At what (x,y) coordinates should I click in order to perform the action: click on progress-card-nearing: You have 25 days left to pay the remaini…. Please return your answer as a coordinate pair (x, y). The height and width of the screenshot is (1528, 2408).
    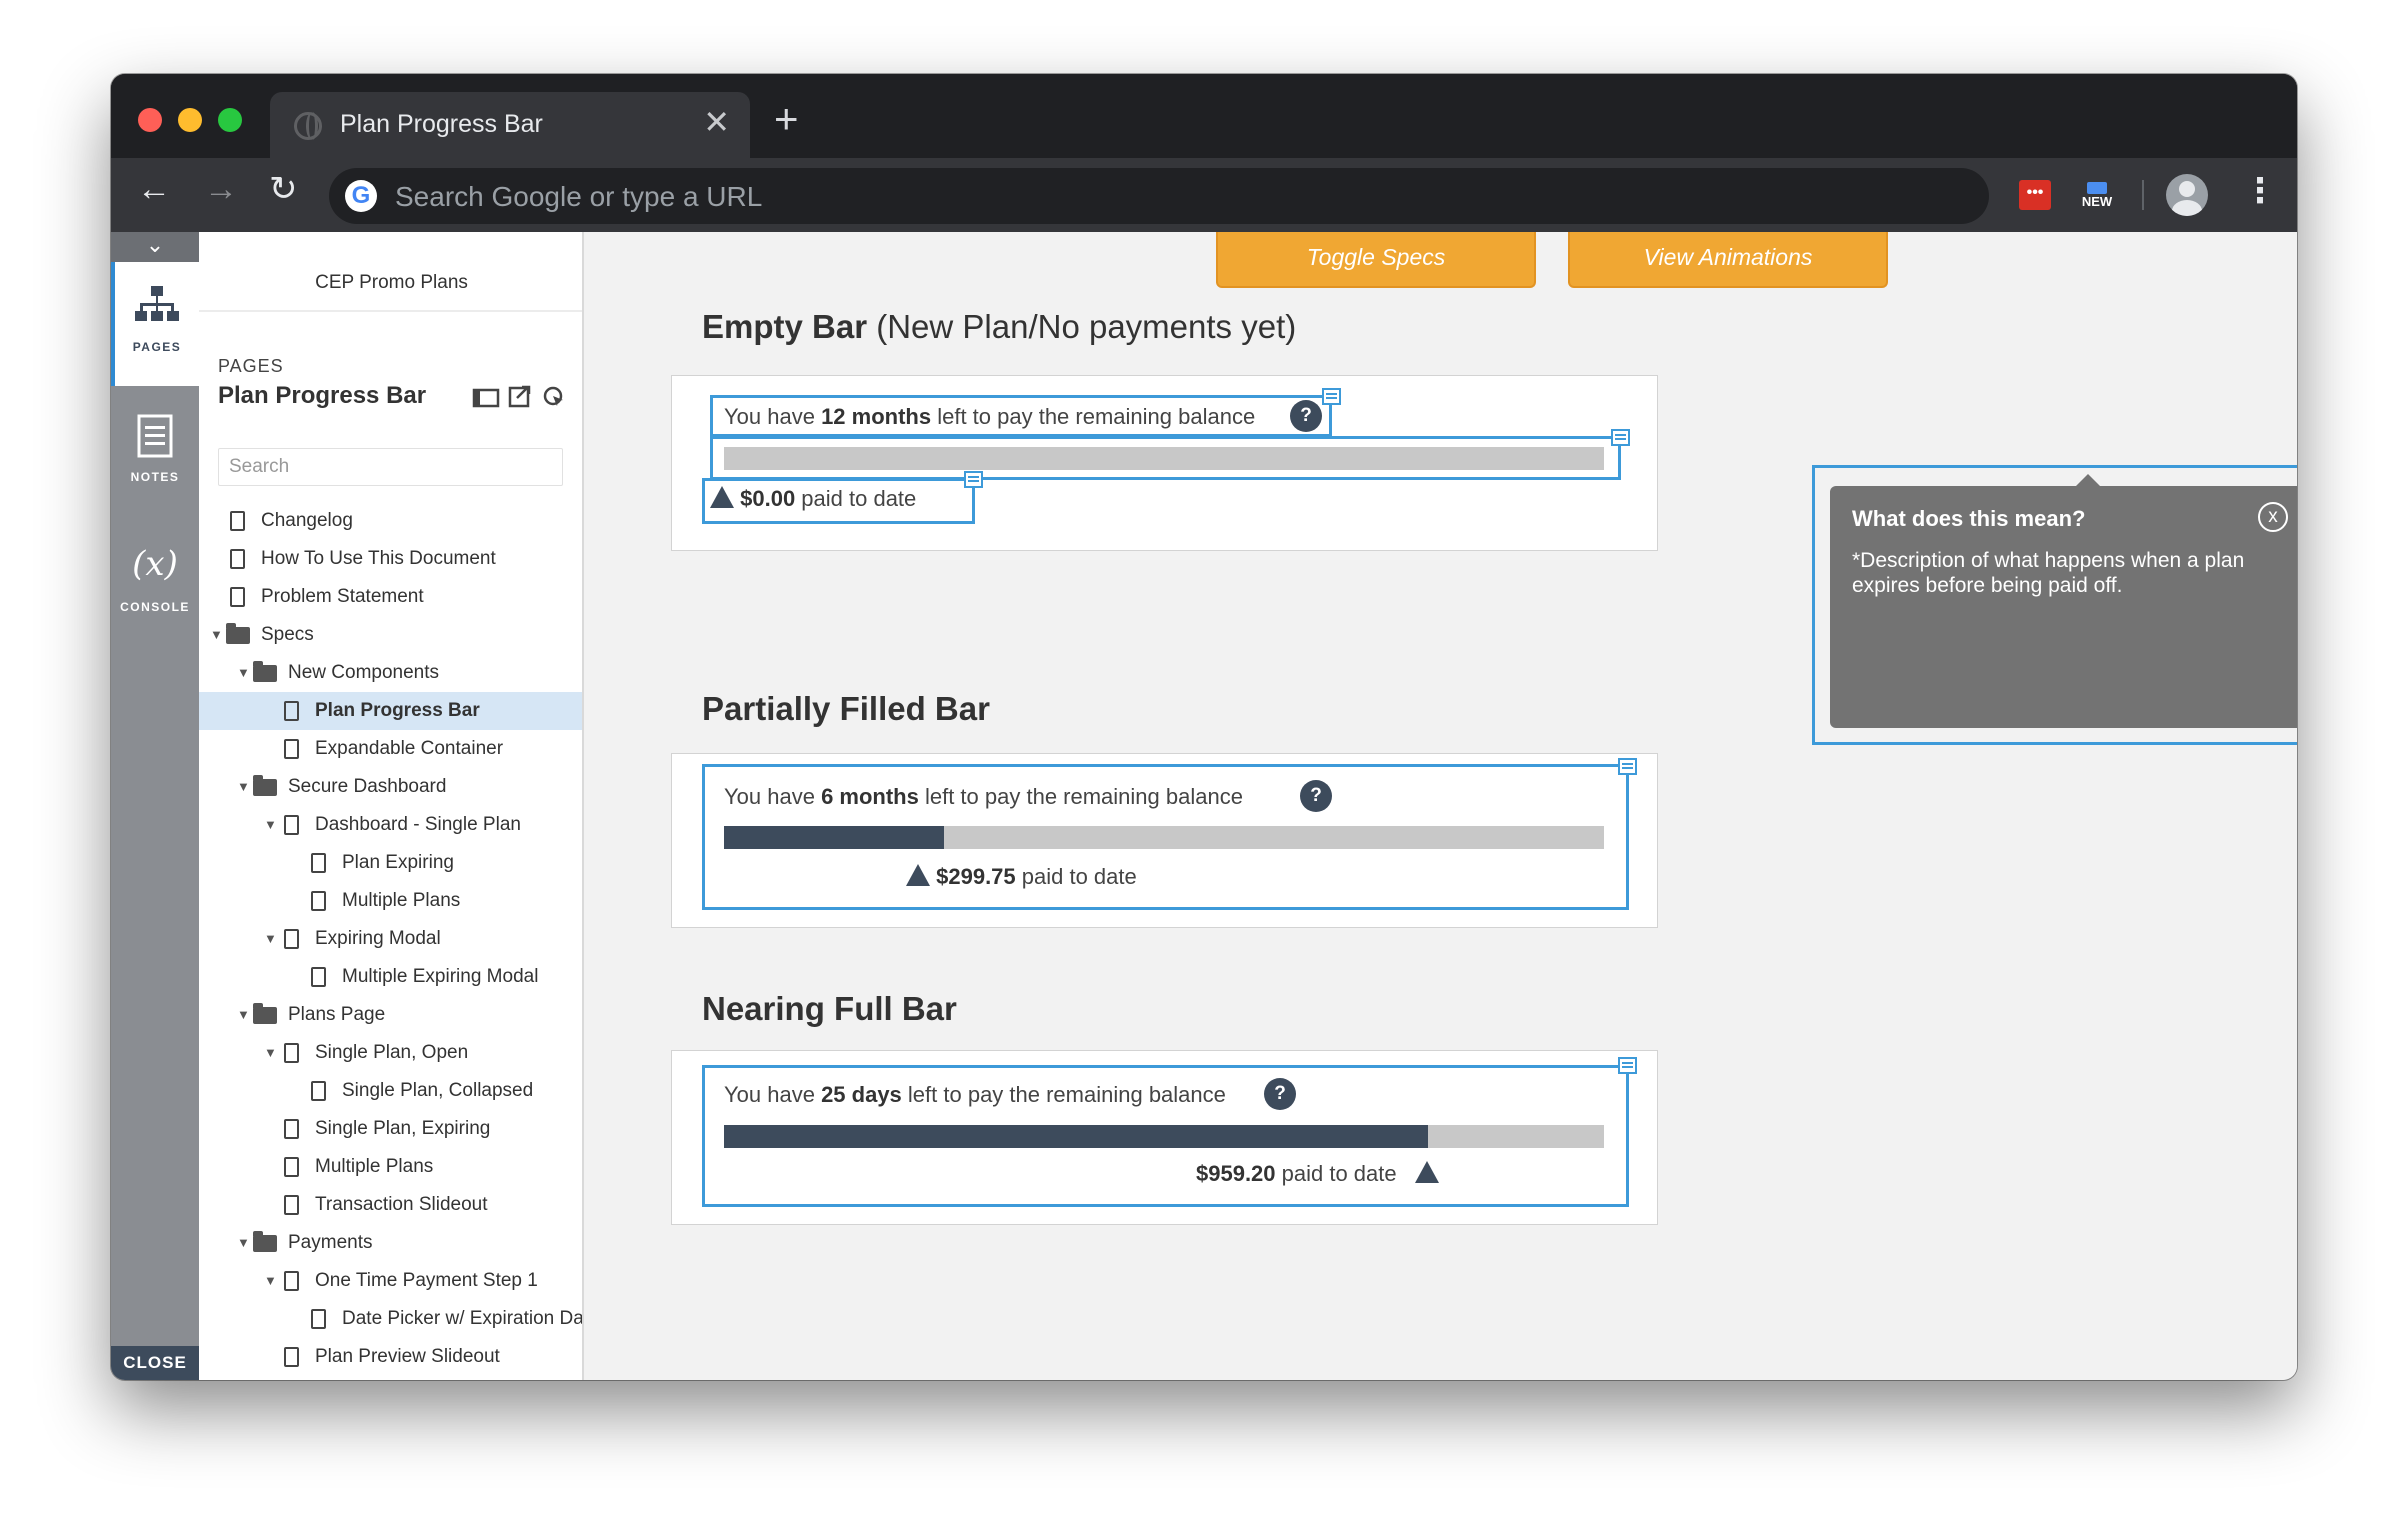
    Looking at the image, I should click on (1164, 1137).